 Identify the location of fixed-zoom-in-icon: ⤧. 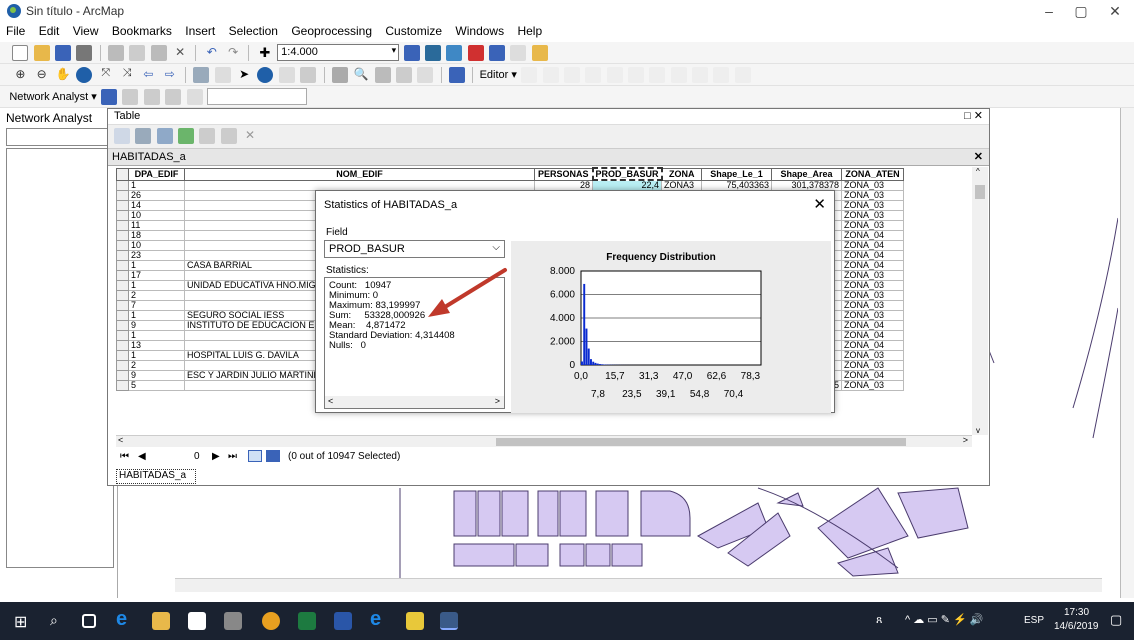
(106, 75).